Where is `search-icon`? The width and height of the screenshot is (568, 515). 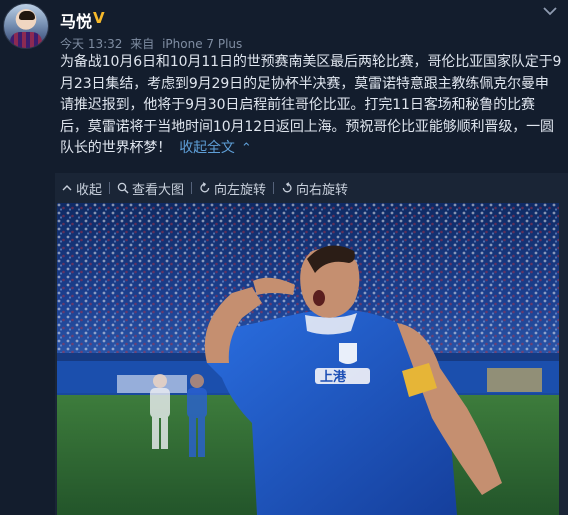 search-icon is located at coordinates (123, 188).